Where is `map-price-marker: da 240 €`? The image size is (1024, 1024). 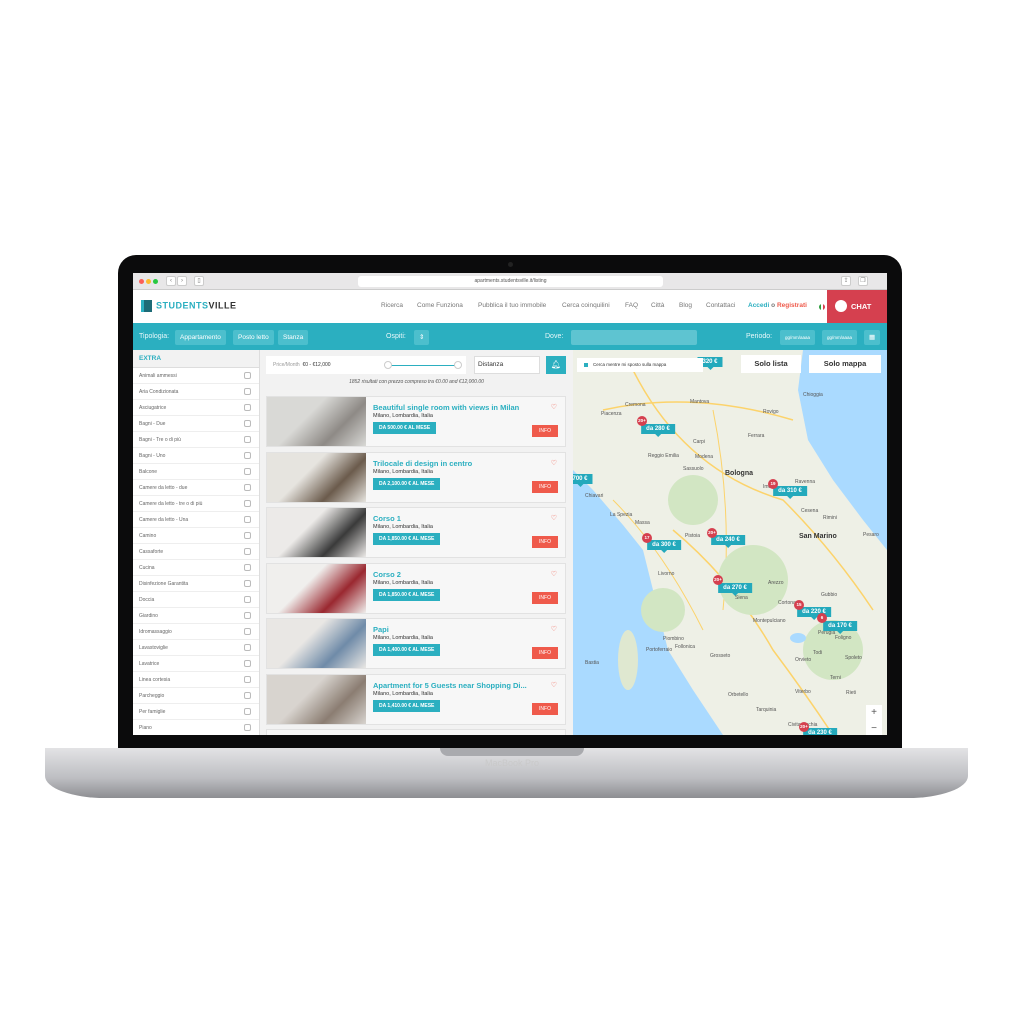
map-price-marker: da 240 € is located at coordinates (728, 541).